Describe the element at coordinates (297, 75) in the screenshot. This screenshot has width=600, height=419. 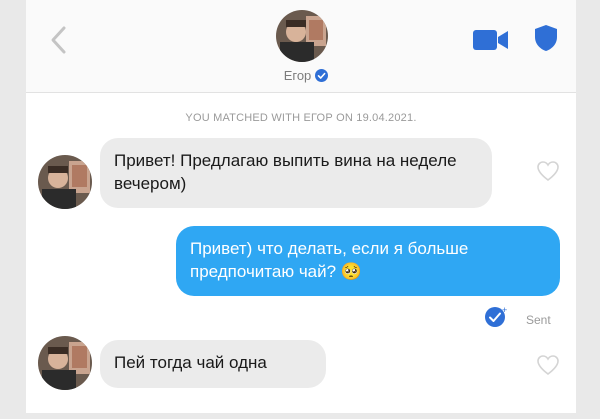
I see `contact-name: Егор` at that location.